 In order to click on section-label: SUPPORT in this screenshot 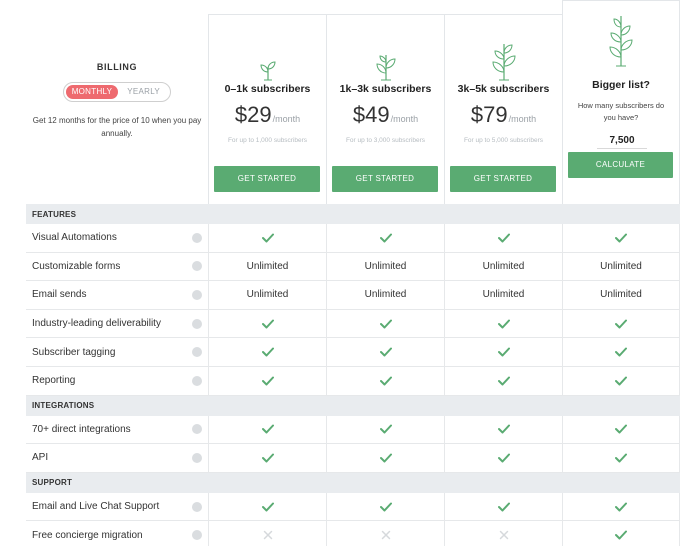, I will do `click(52, 483)`.